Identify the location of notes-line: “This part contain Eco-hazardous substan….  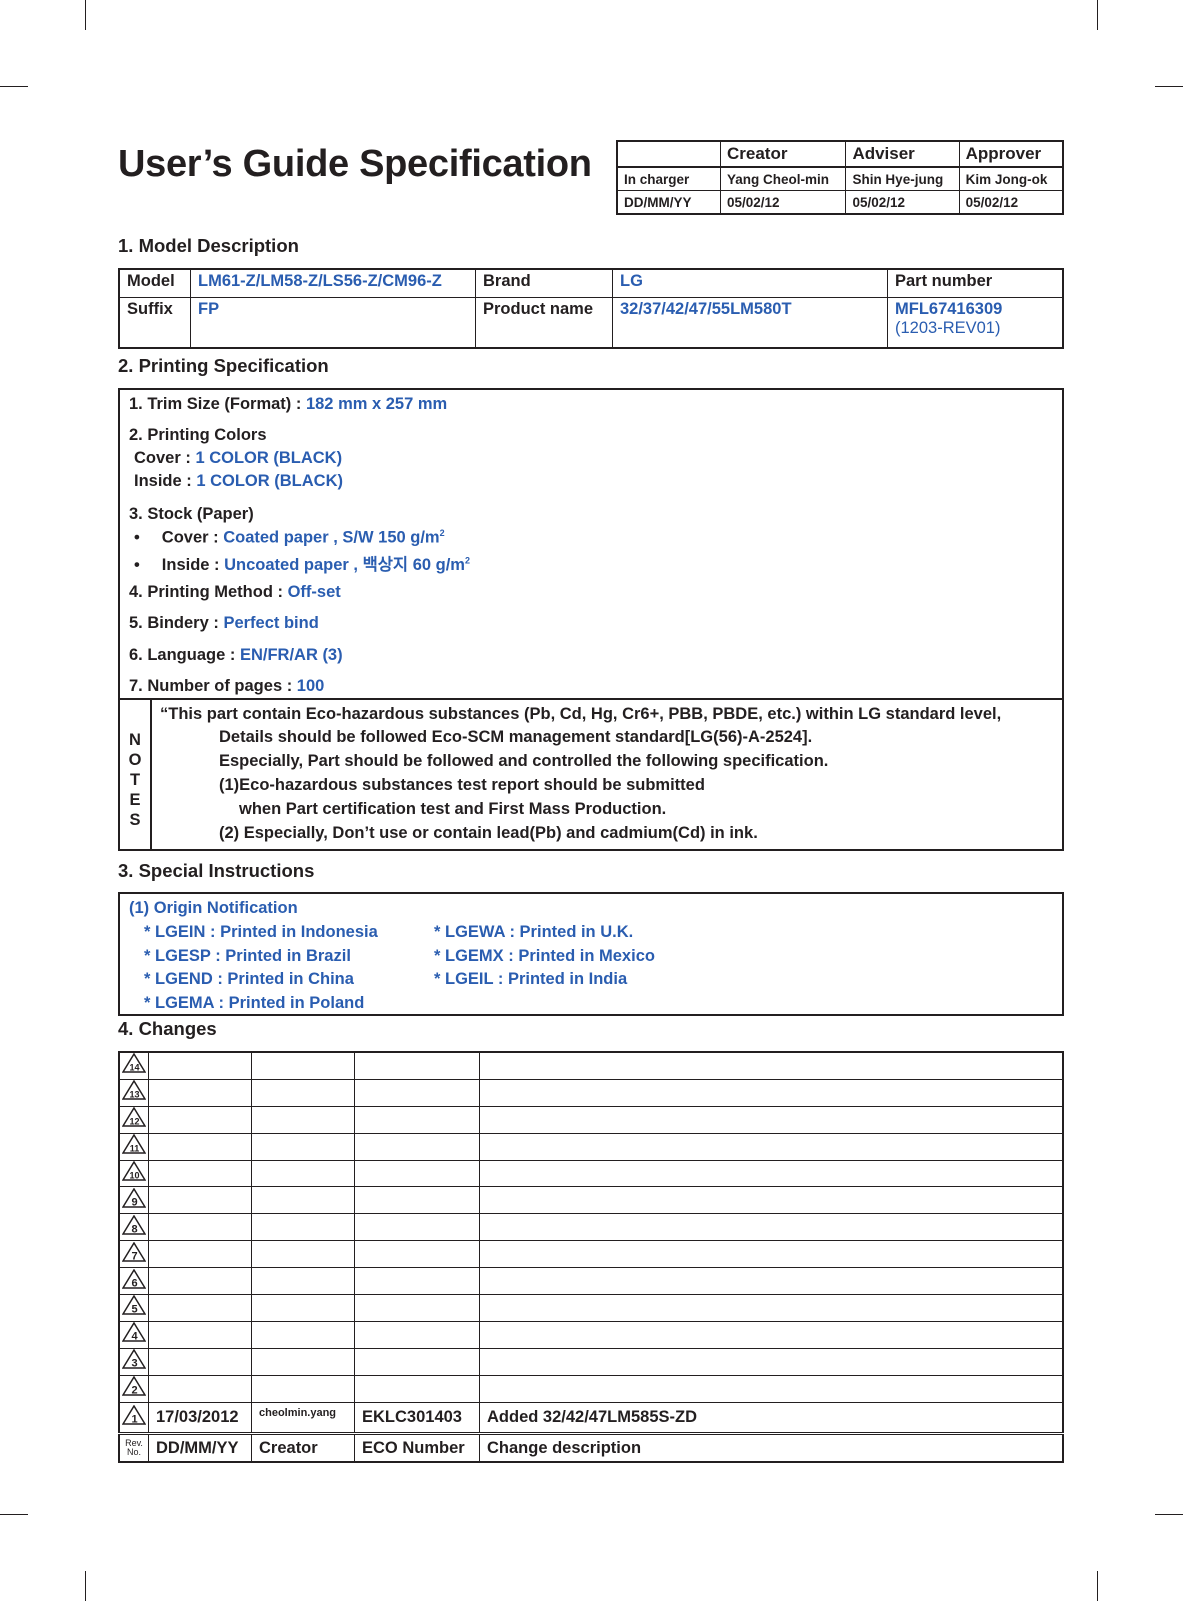
(581, 714).